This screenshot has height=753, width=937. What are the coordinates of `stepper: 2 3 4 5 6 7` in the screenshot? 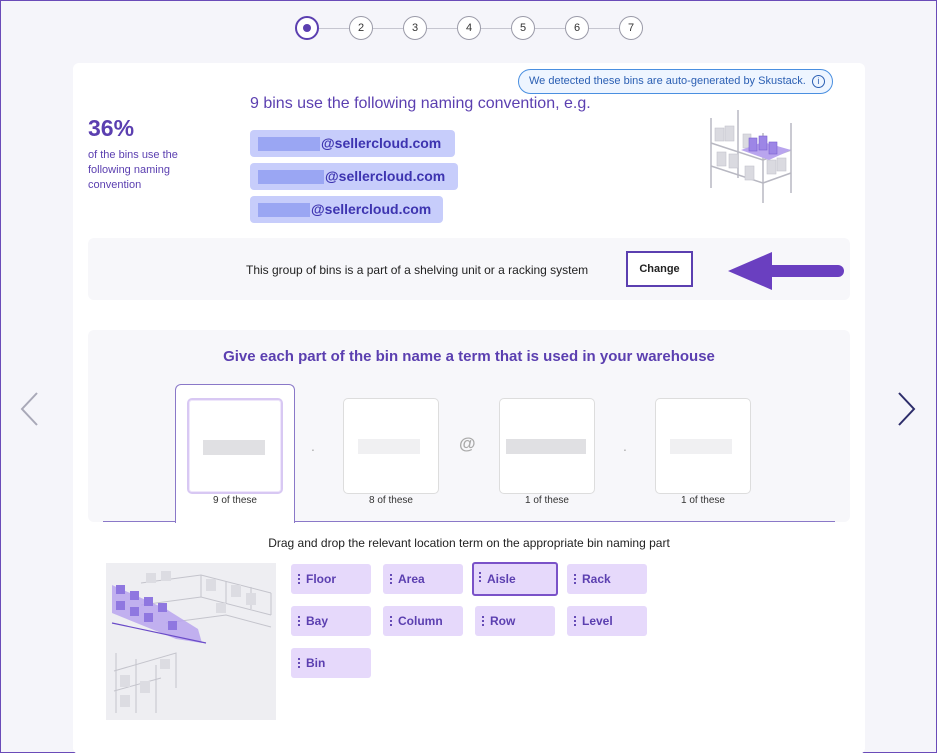 It's located at (469, 28).